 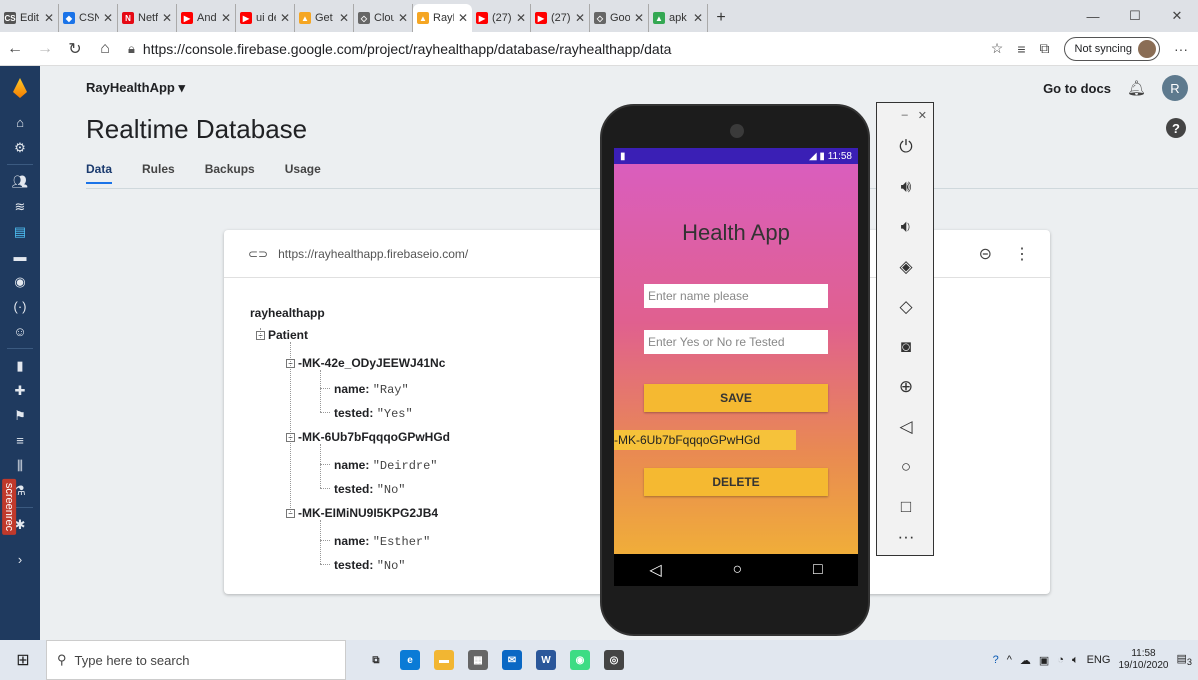 What do you see at coordinates (1099, 660) in the screenshot?
I see `language-indicator: ENG` at bounding box center [1099, 660].